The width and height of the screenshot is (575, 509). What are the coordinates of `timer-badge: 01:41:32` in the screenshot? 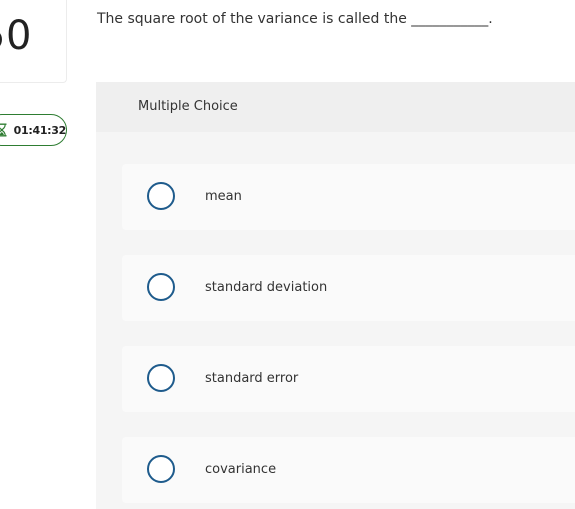 It's located at (33, 130).